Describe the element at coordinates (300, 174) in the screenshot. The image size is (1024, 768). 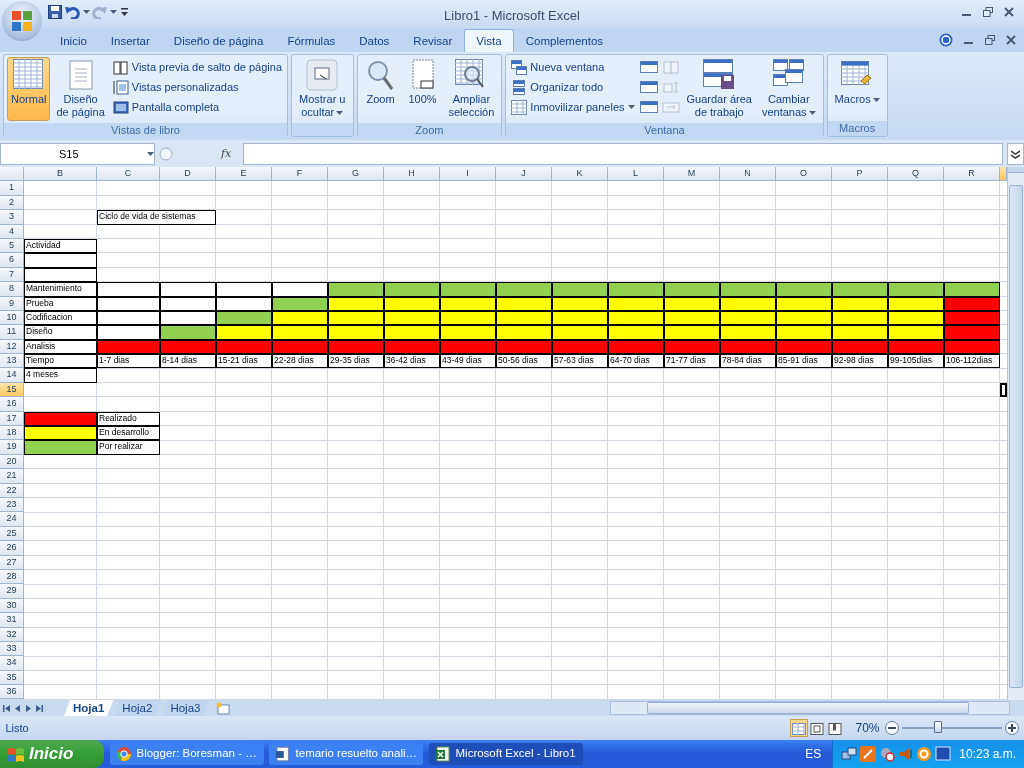
I see `column-header: F` at that location.